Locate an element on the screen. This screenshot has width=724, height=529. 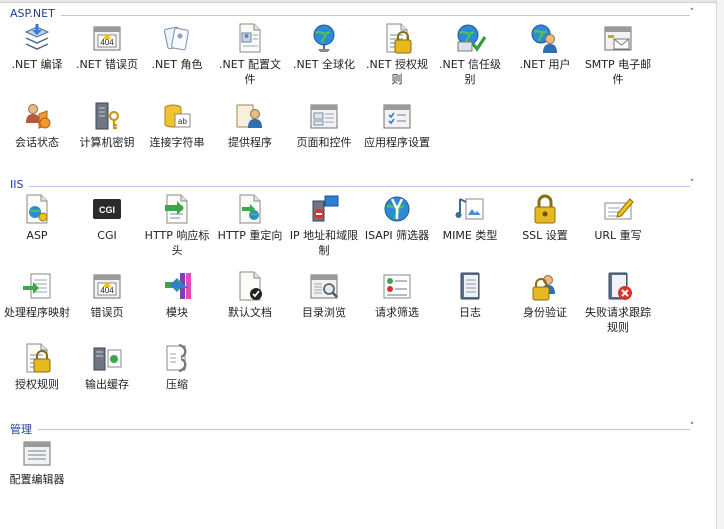
feature-tile-default-document: 默认文档 is located at coordinates (250, 306).